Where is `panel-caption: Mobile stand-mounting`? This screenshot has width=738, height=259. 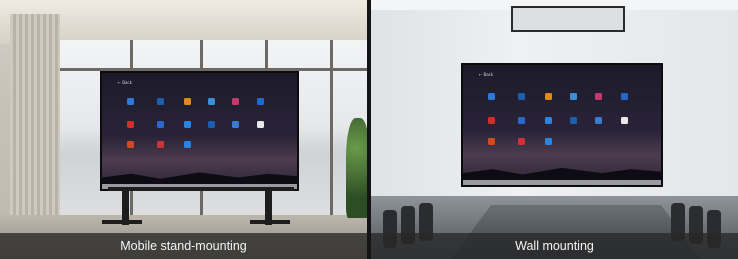 panel-caption: Mobile stand-mounting is located at coordinates (183, 246).